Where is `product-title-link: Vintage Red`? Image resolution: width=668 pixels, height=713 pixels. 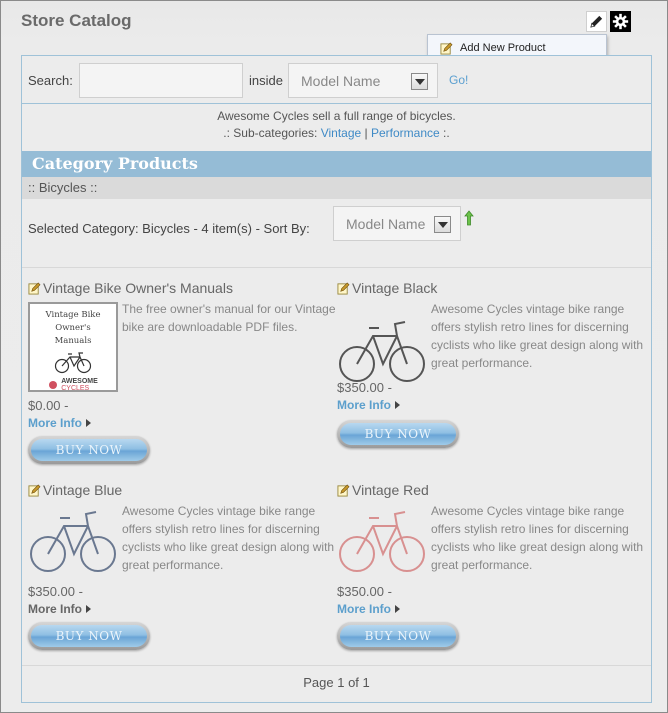
product-title-link: Vintage Red is located at coordinates (383, 490).